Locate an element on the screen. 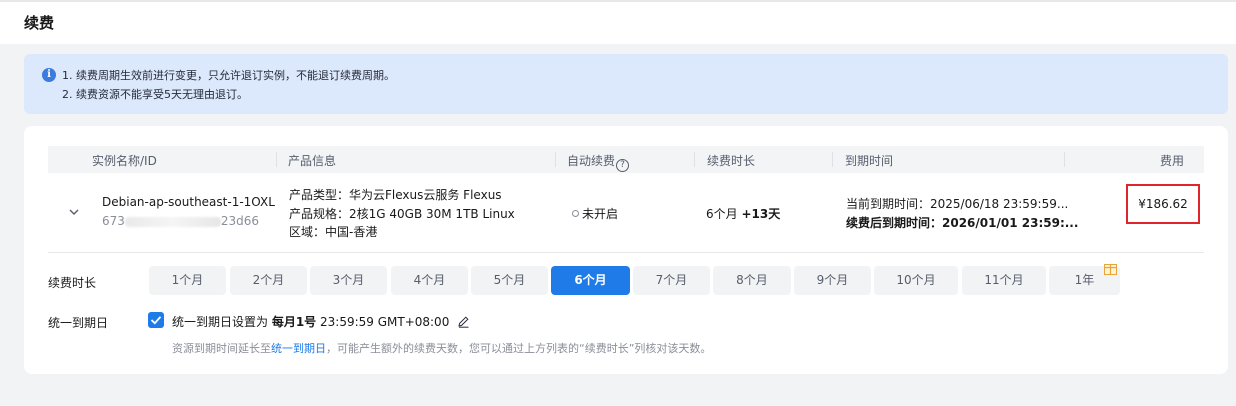 This screenshot has width=1236, height=406. duration-option-1-month: 1个月 is located at coordinates (187, 280).